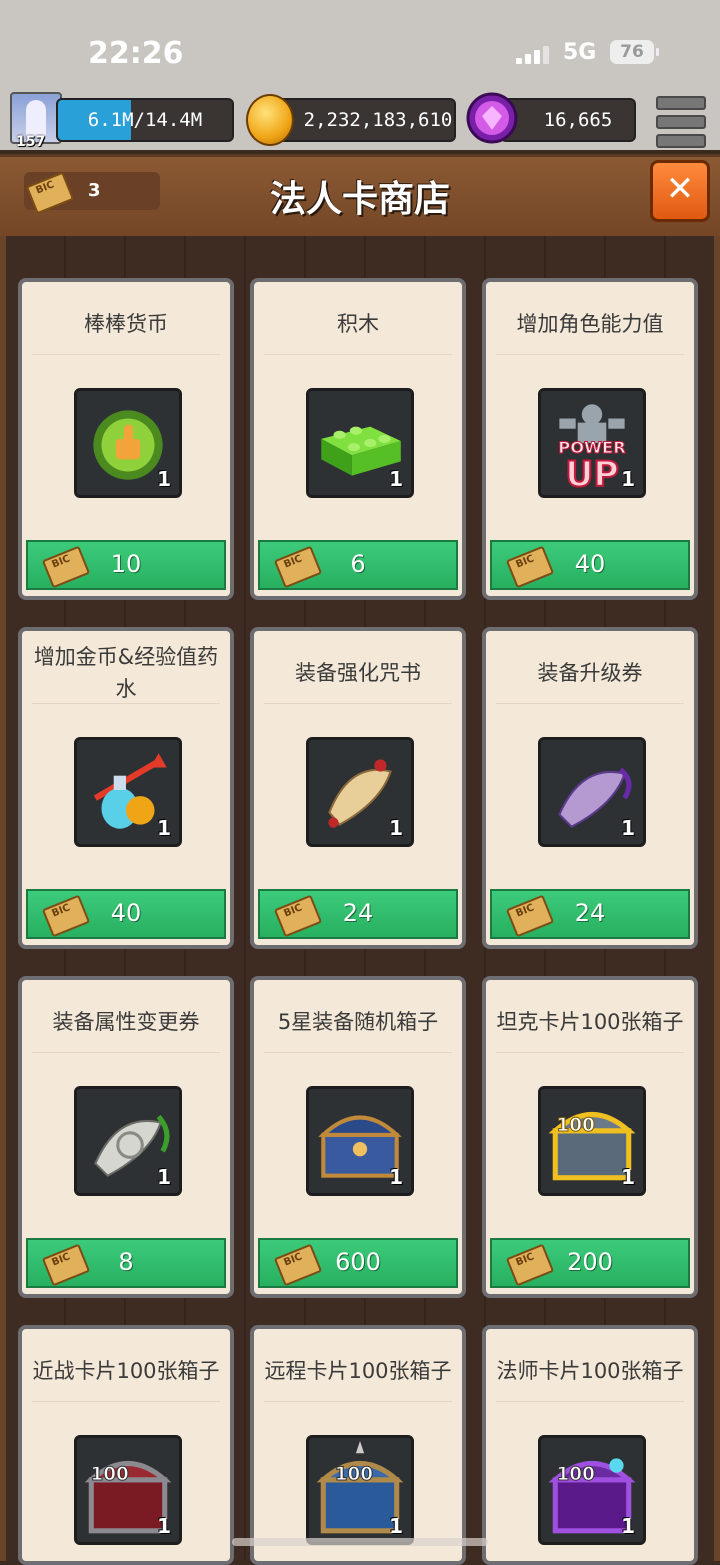 This screenshot has height=1565, width=720. I want to click on player-level: 157, so click(31, 142).